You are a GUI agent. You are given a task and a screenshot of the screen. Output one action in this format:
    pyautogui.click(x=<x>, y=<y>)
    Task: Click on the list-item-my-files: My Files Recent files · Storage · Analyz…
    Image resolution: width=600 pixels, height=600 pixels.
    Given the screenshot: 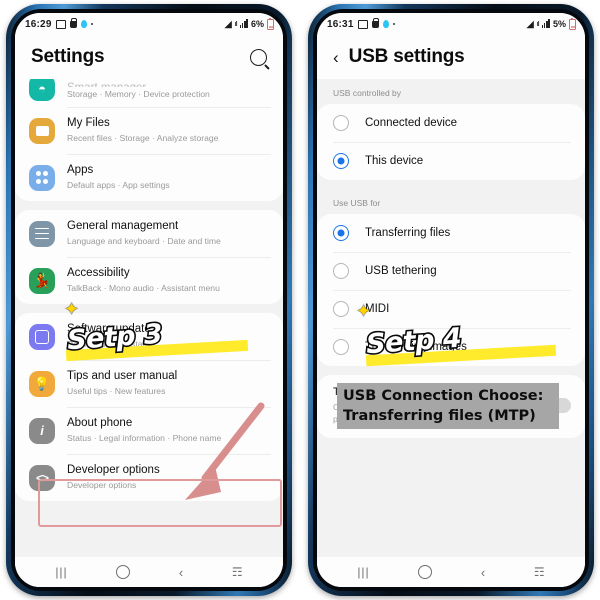 What is the action you would take?
    pyautogui.click(x=149, y=130)
    